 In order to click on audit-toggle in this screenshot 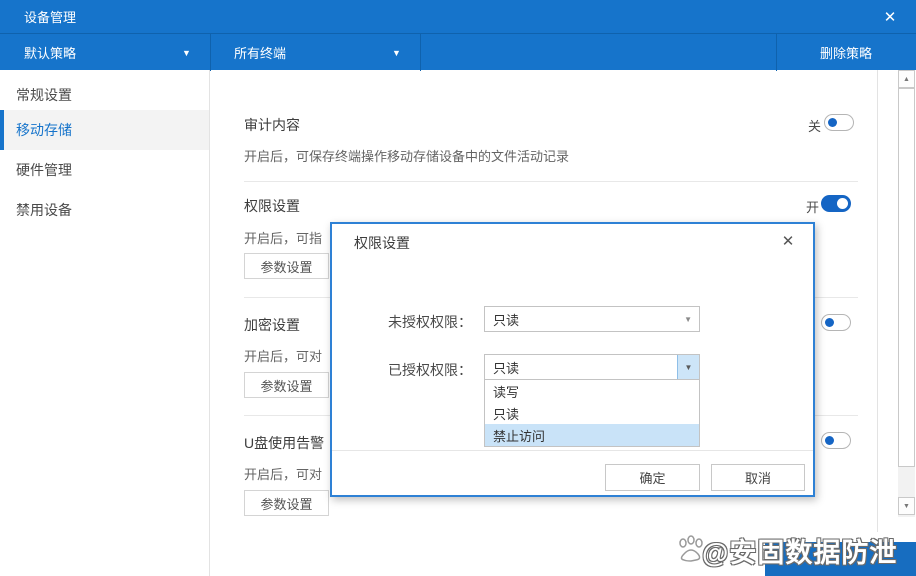, I will do `click(839, 122)`.